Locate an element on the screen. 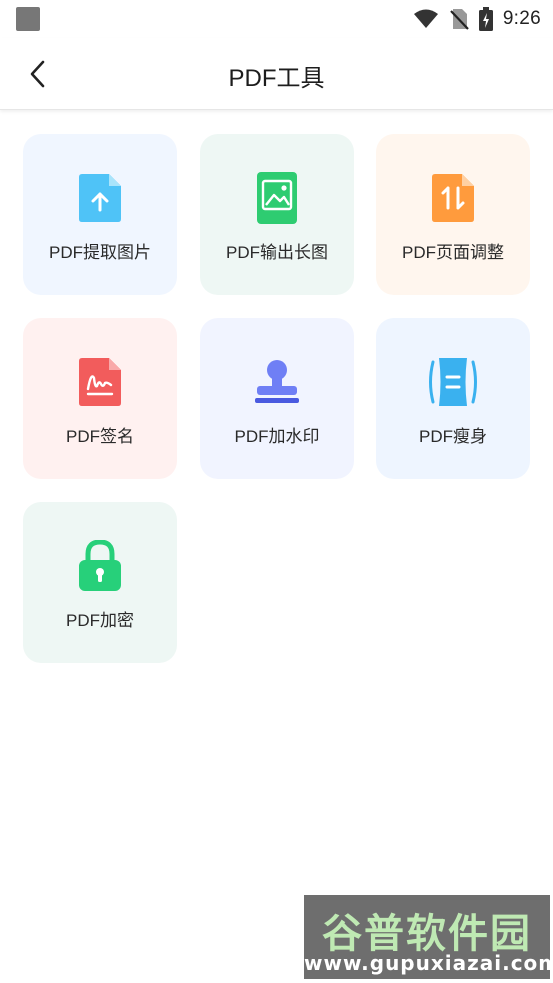 The width and height of the screenshot is (553, 983). pdf-long-image-icon is located at coordinates (277, 198).